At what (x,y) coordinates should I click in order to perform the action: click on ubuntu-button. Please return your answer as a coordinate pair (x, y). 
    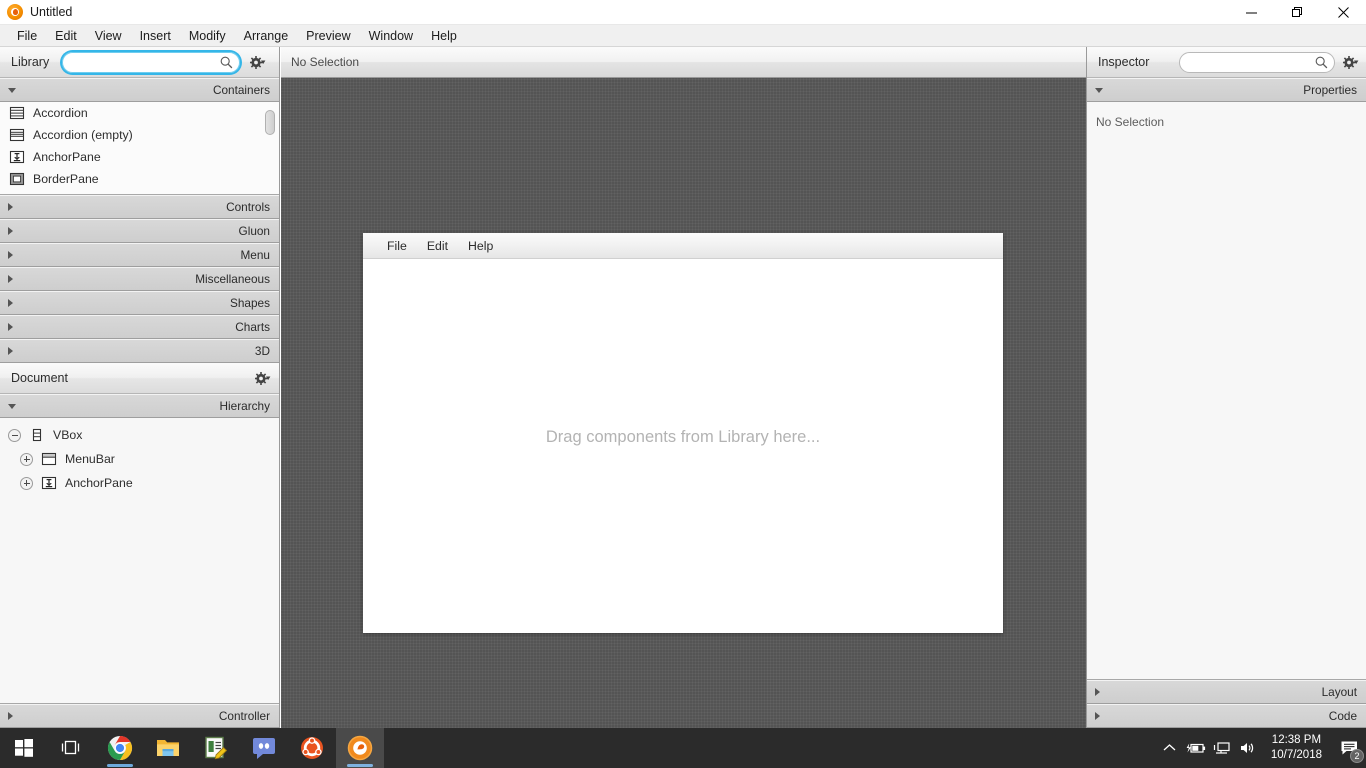
    Looking at the image, I should click on (312, 748).